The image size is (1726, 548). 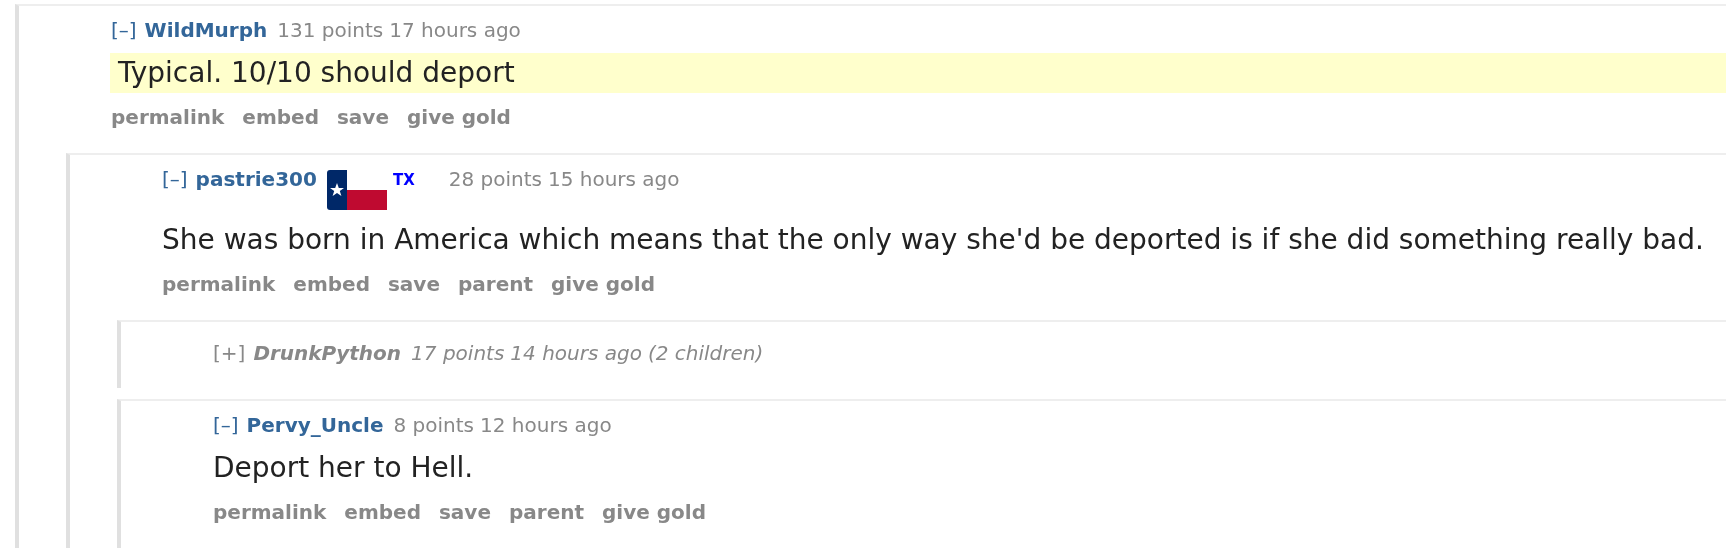 What do you see at coordinates (344, 468) in the screenshot?
I see `comment-text: Deport her to Hell.` at bounding box center [344, 468].